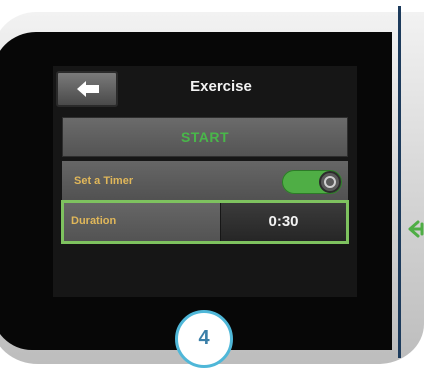  What do you see at coordinates (142, 222) in the screenshot?
I see `duration-label-cell: Duration` at bounding box center [142, 222].